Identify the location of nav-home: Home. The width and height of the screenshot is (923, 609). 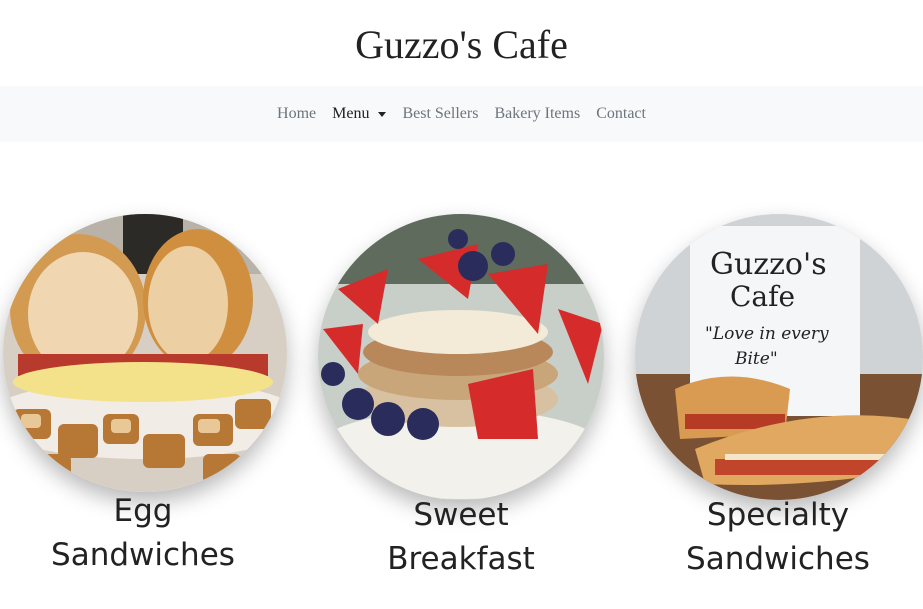
(296, 114).